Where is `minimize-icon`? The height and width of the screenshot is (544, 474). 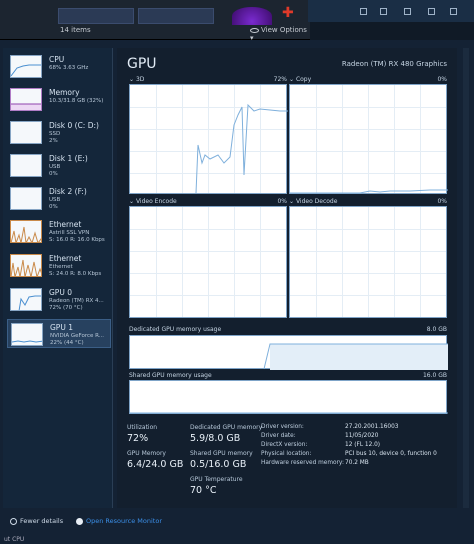 minimize-icon is located at coordinates (407, 11).